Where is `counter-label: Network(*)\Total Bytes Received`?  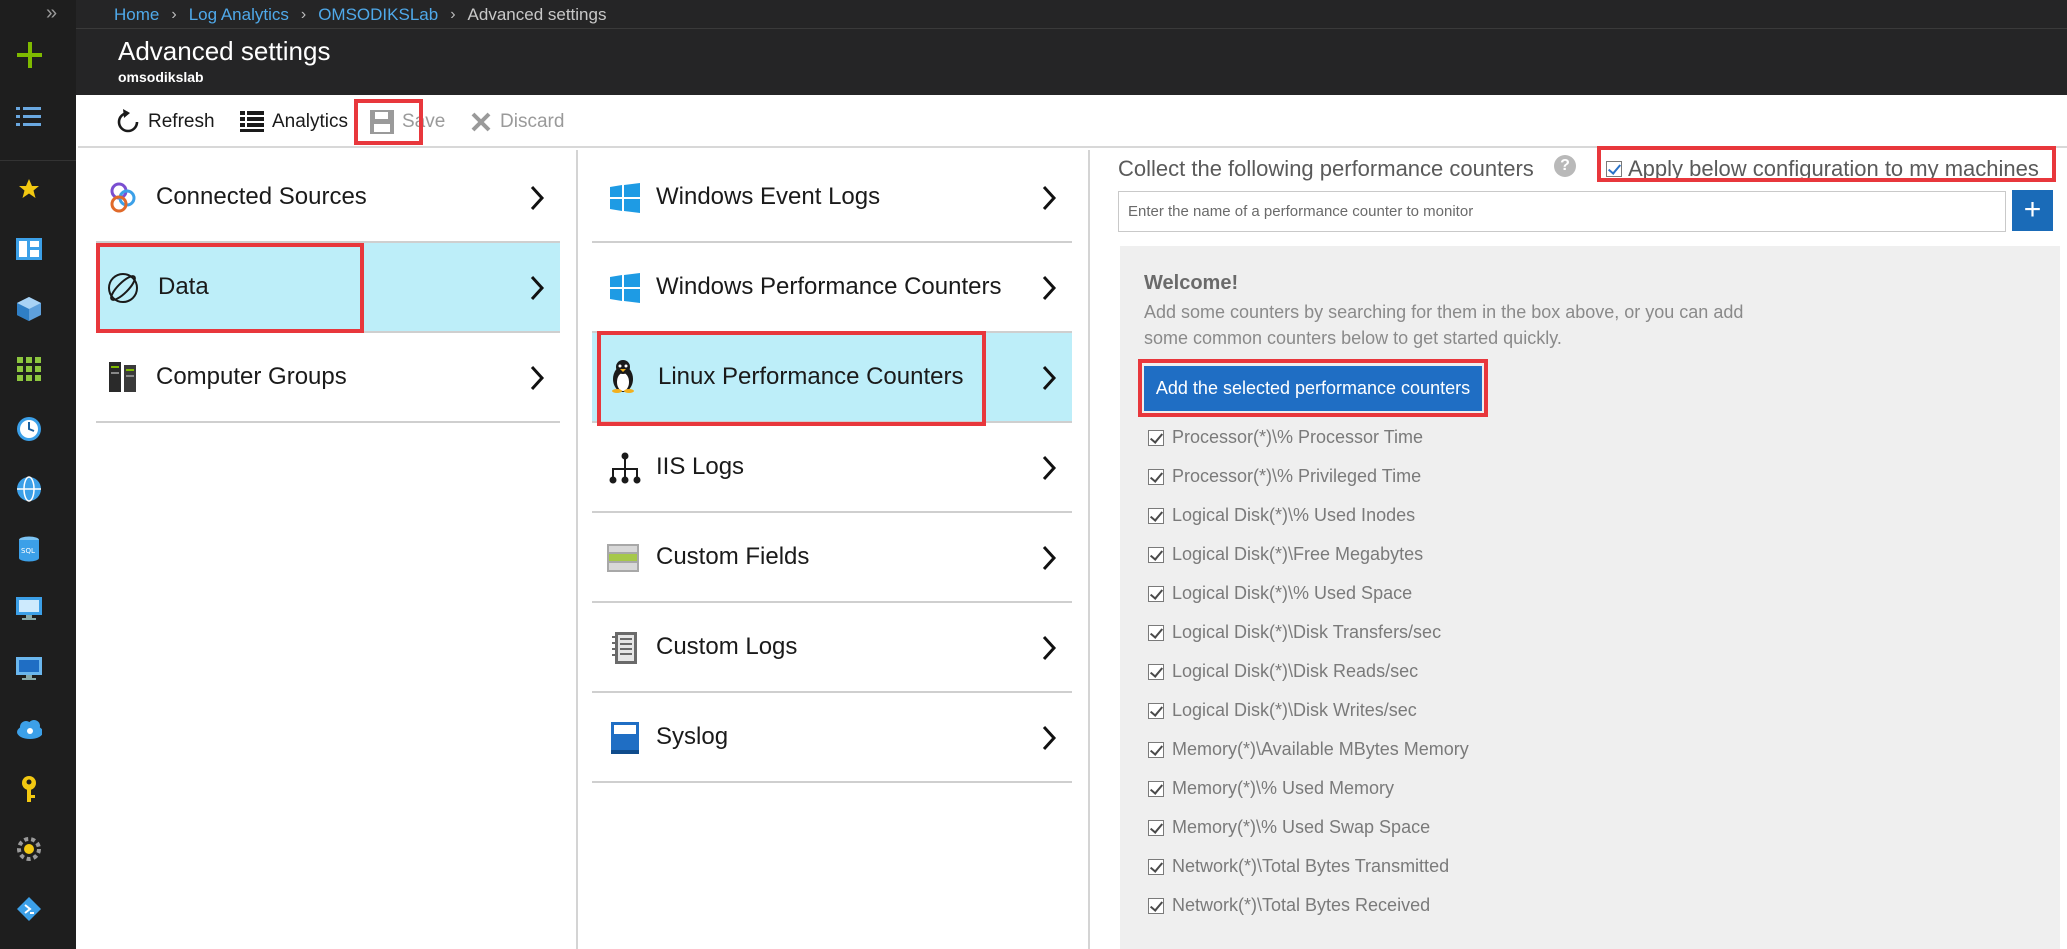 counter-label: Network(*)\Total Bytes Received is located at coordinates (1301, 905).